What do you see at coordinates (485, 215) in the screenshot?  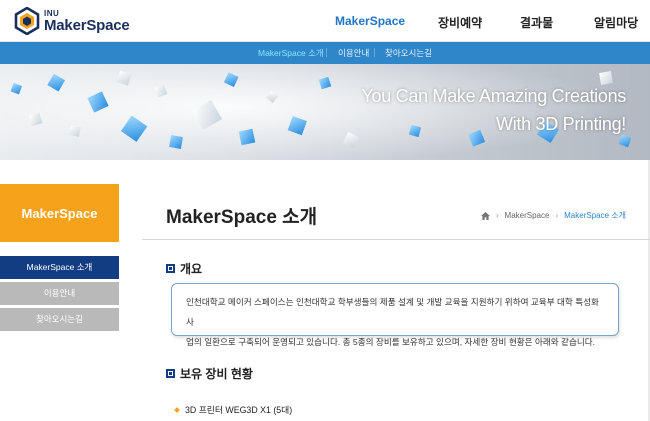 I see `home-icon` at bounding box center [485, 215].